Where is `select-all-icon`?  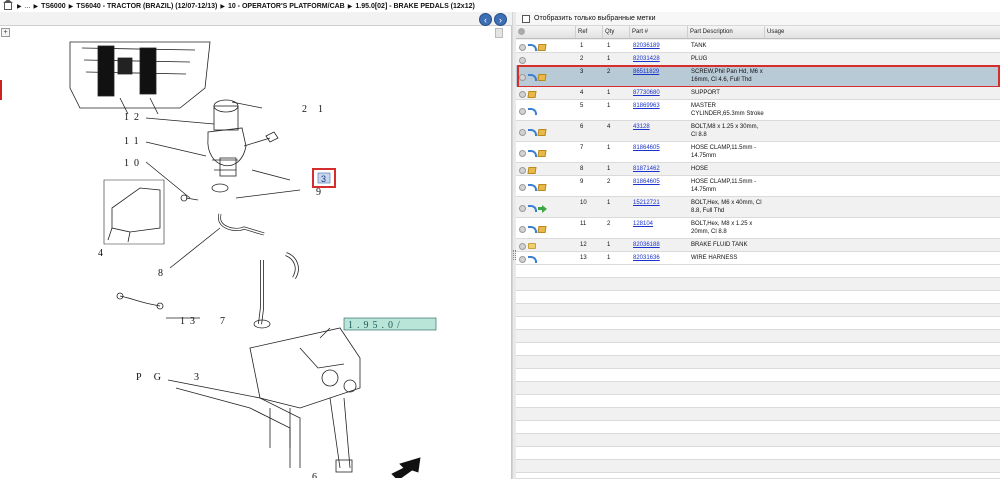
select-all-icon is located at coordinates (521, 31).